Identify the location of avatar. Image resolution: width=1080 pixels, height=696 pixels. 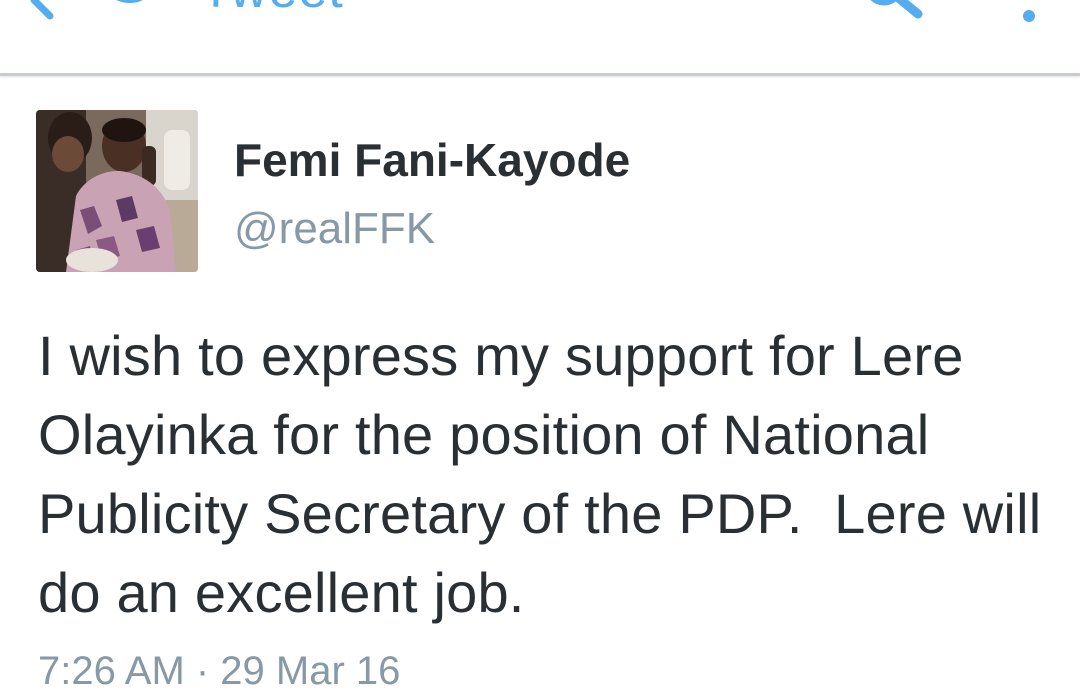
(117, 191).